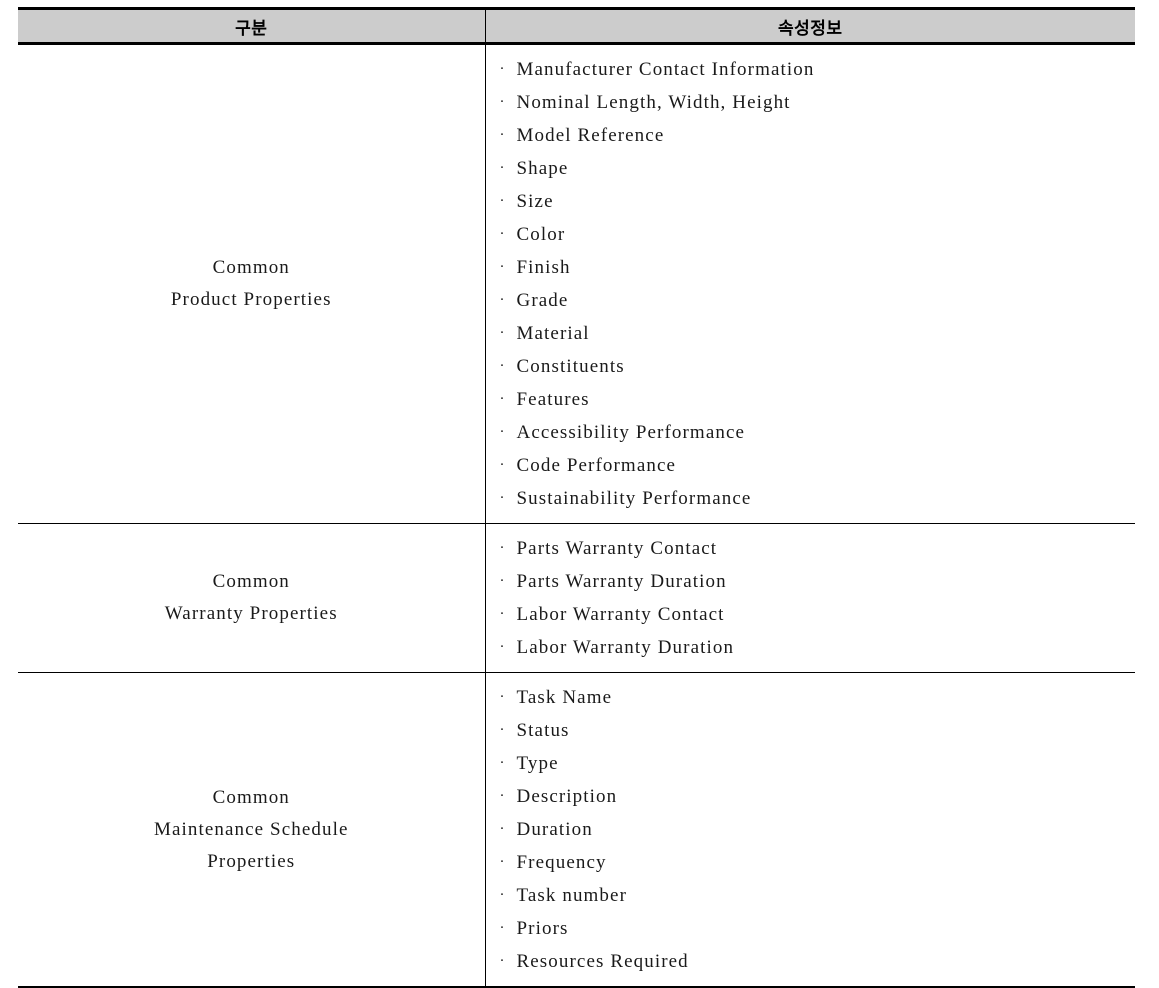 This screenshot has height=988, width=1159. What do you see at coordinates (818, 895) in the screenshot?
I see `list-item: · Task number` at bounding box center [818, 895].